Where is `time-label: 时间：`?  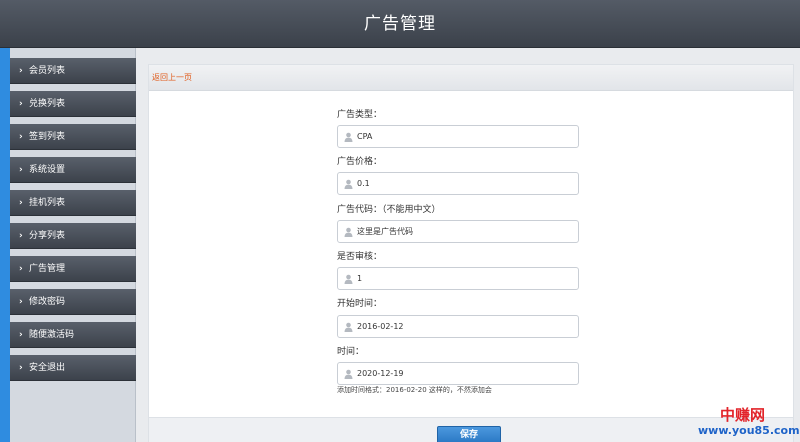
time-label: 时间： is located at coordinates (351, 352).